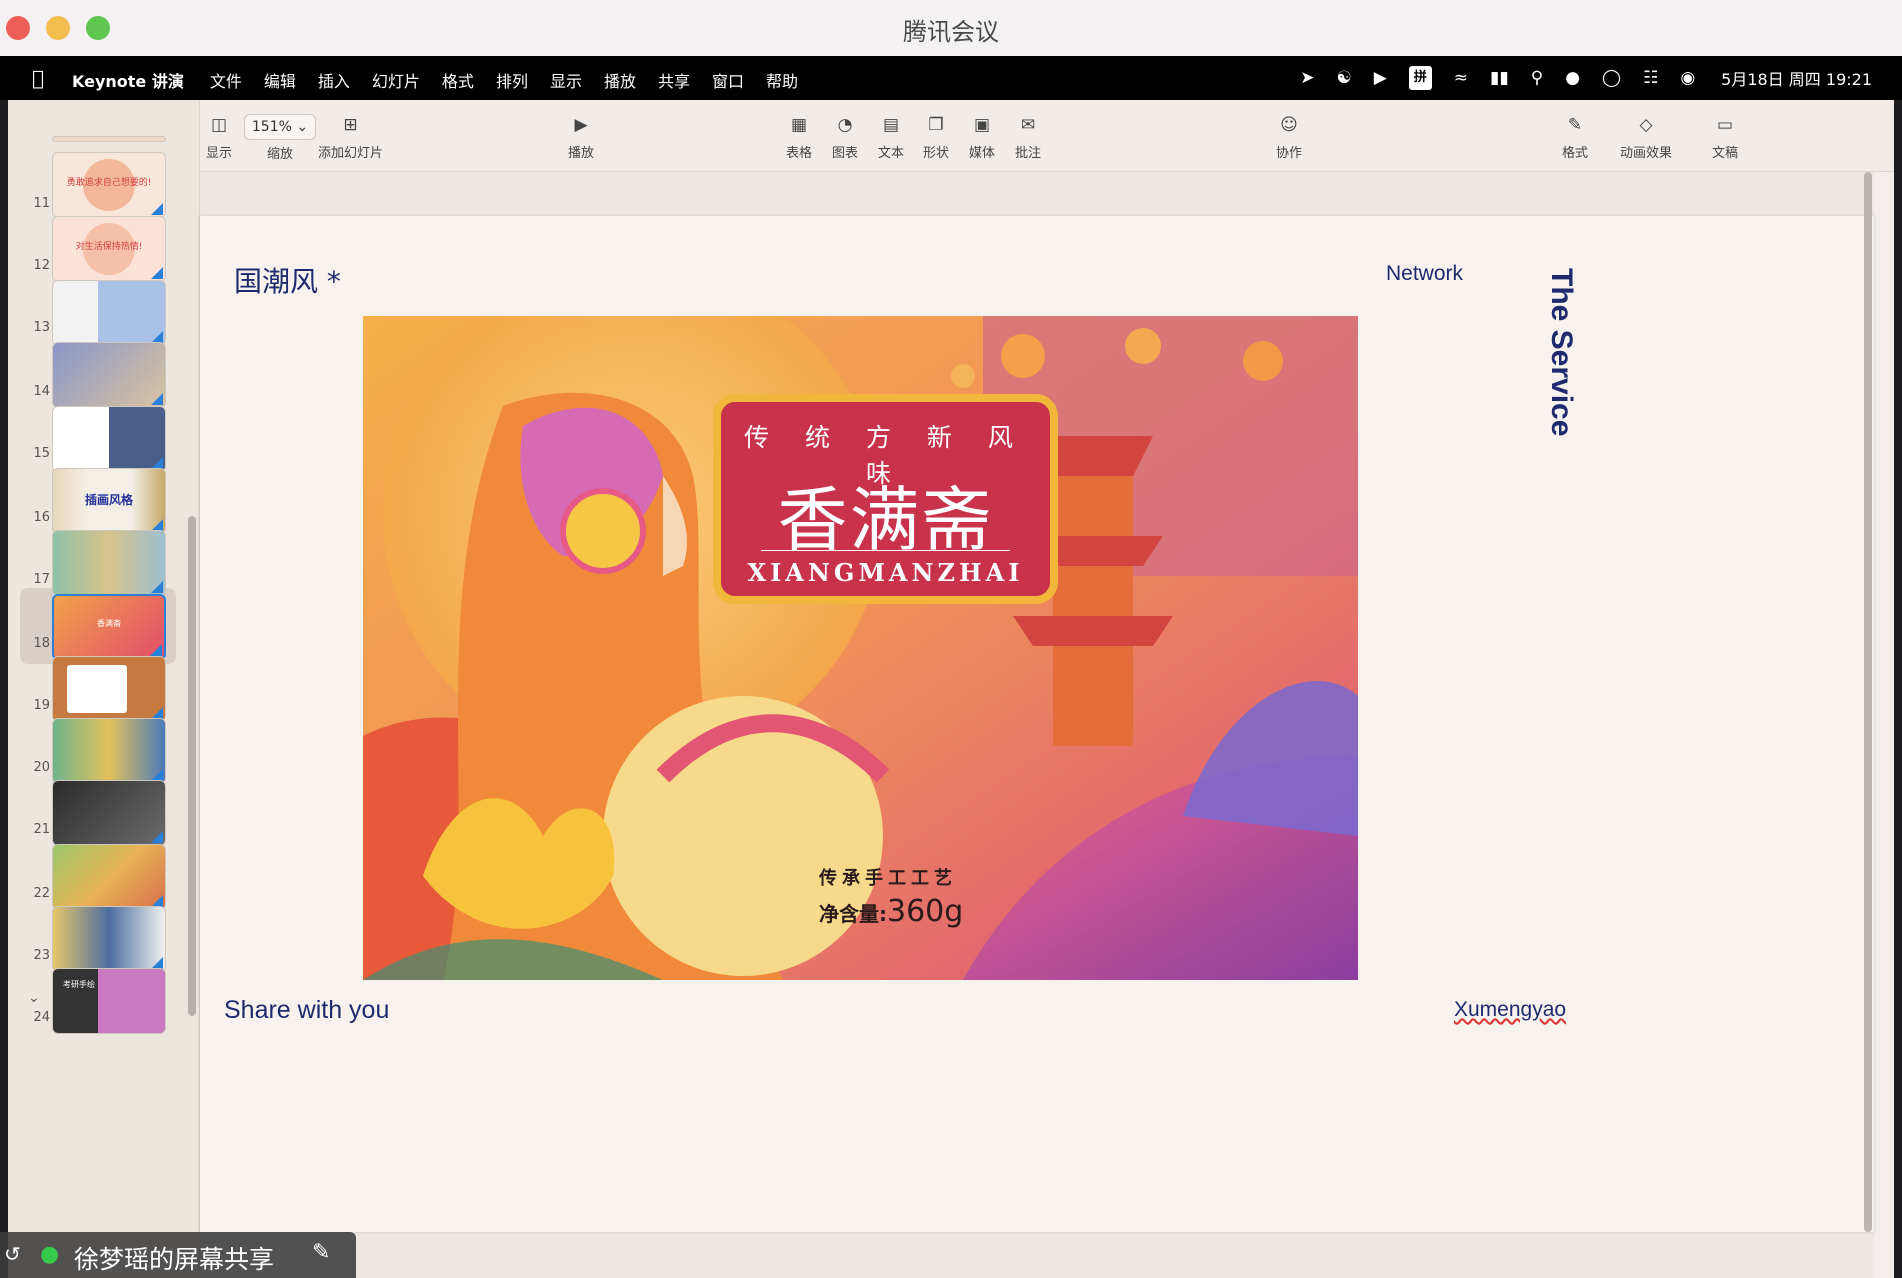 The width and height of the screenshot is (1902, 1278). I want to click on chart-button: ◔ 图表, so click(845, 137).